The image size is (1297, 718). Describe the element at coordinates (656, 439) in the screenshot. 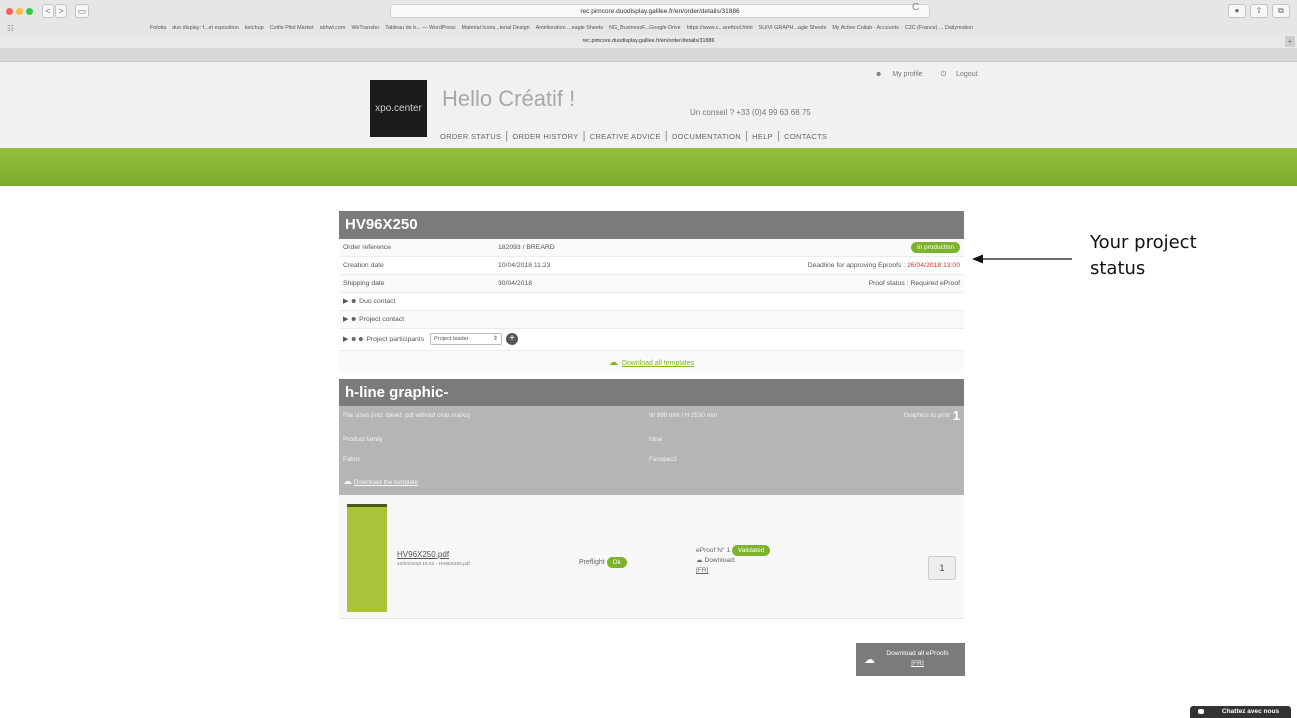

I see `product-family-value: hline` at that location.